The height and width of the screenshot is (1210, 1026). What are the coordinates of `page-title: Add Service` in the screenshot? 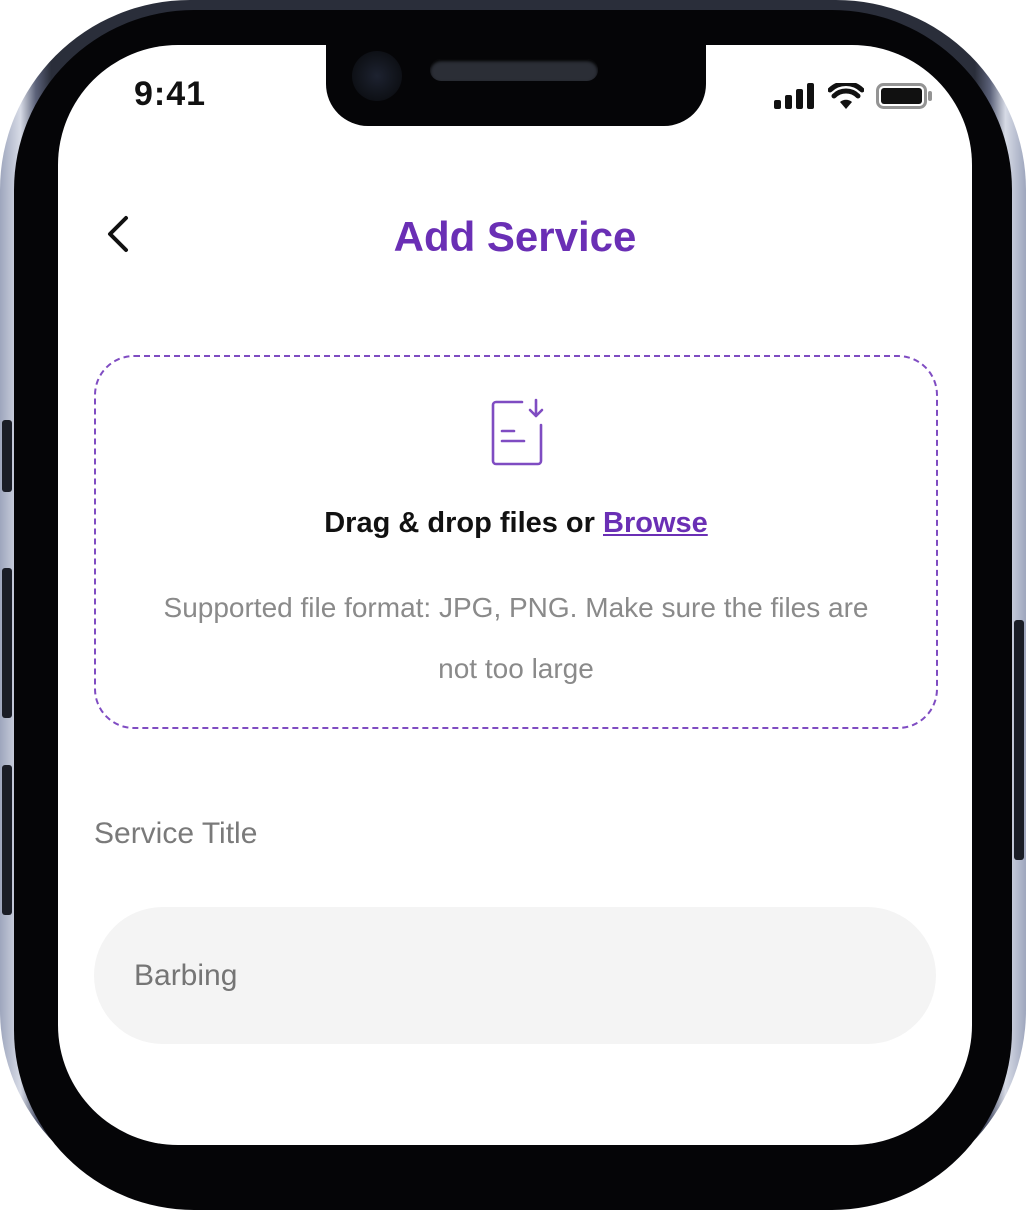 It's located at (515, 236).